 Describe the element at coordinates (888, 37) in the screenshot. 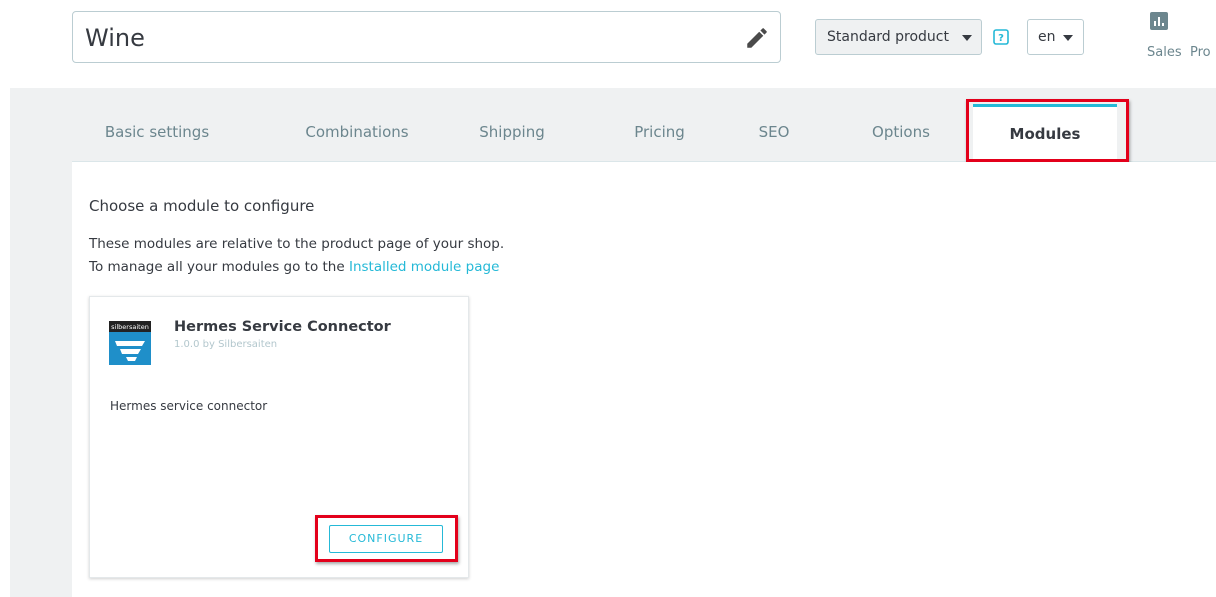

I see `product-type-value: Standard product` at that location.